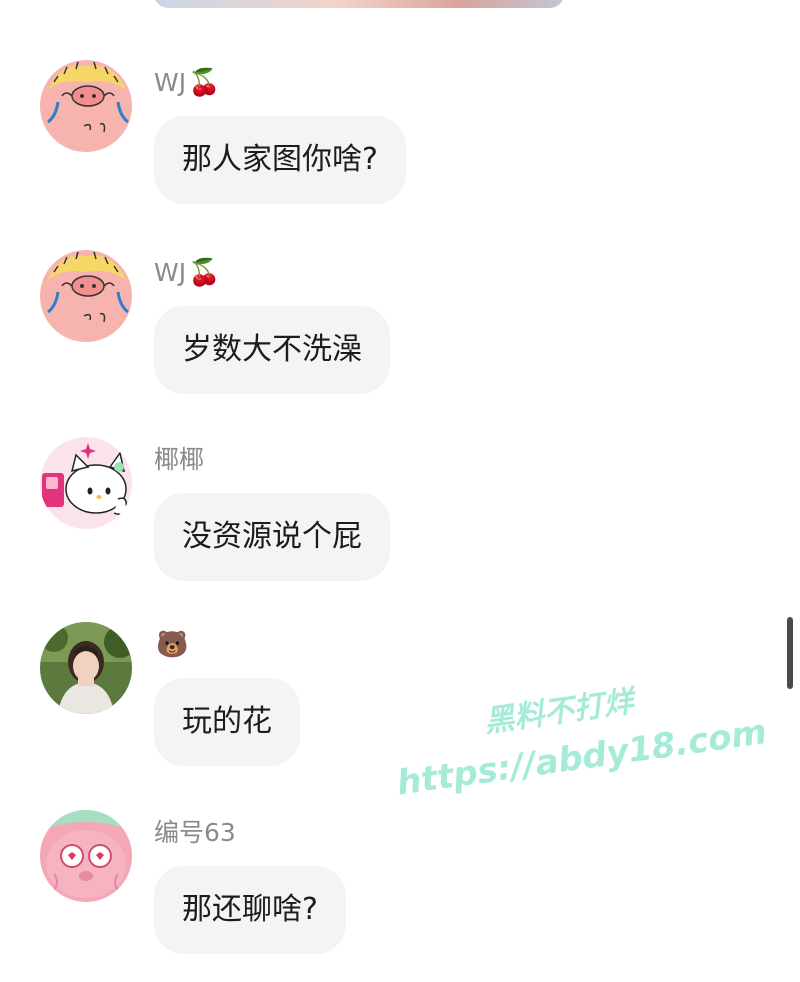 This screenshot has height=982, width=800. I want to click on watermark: 黑料不打烊 https://abdy18.com, so click(580, 755).